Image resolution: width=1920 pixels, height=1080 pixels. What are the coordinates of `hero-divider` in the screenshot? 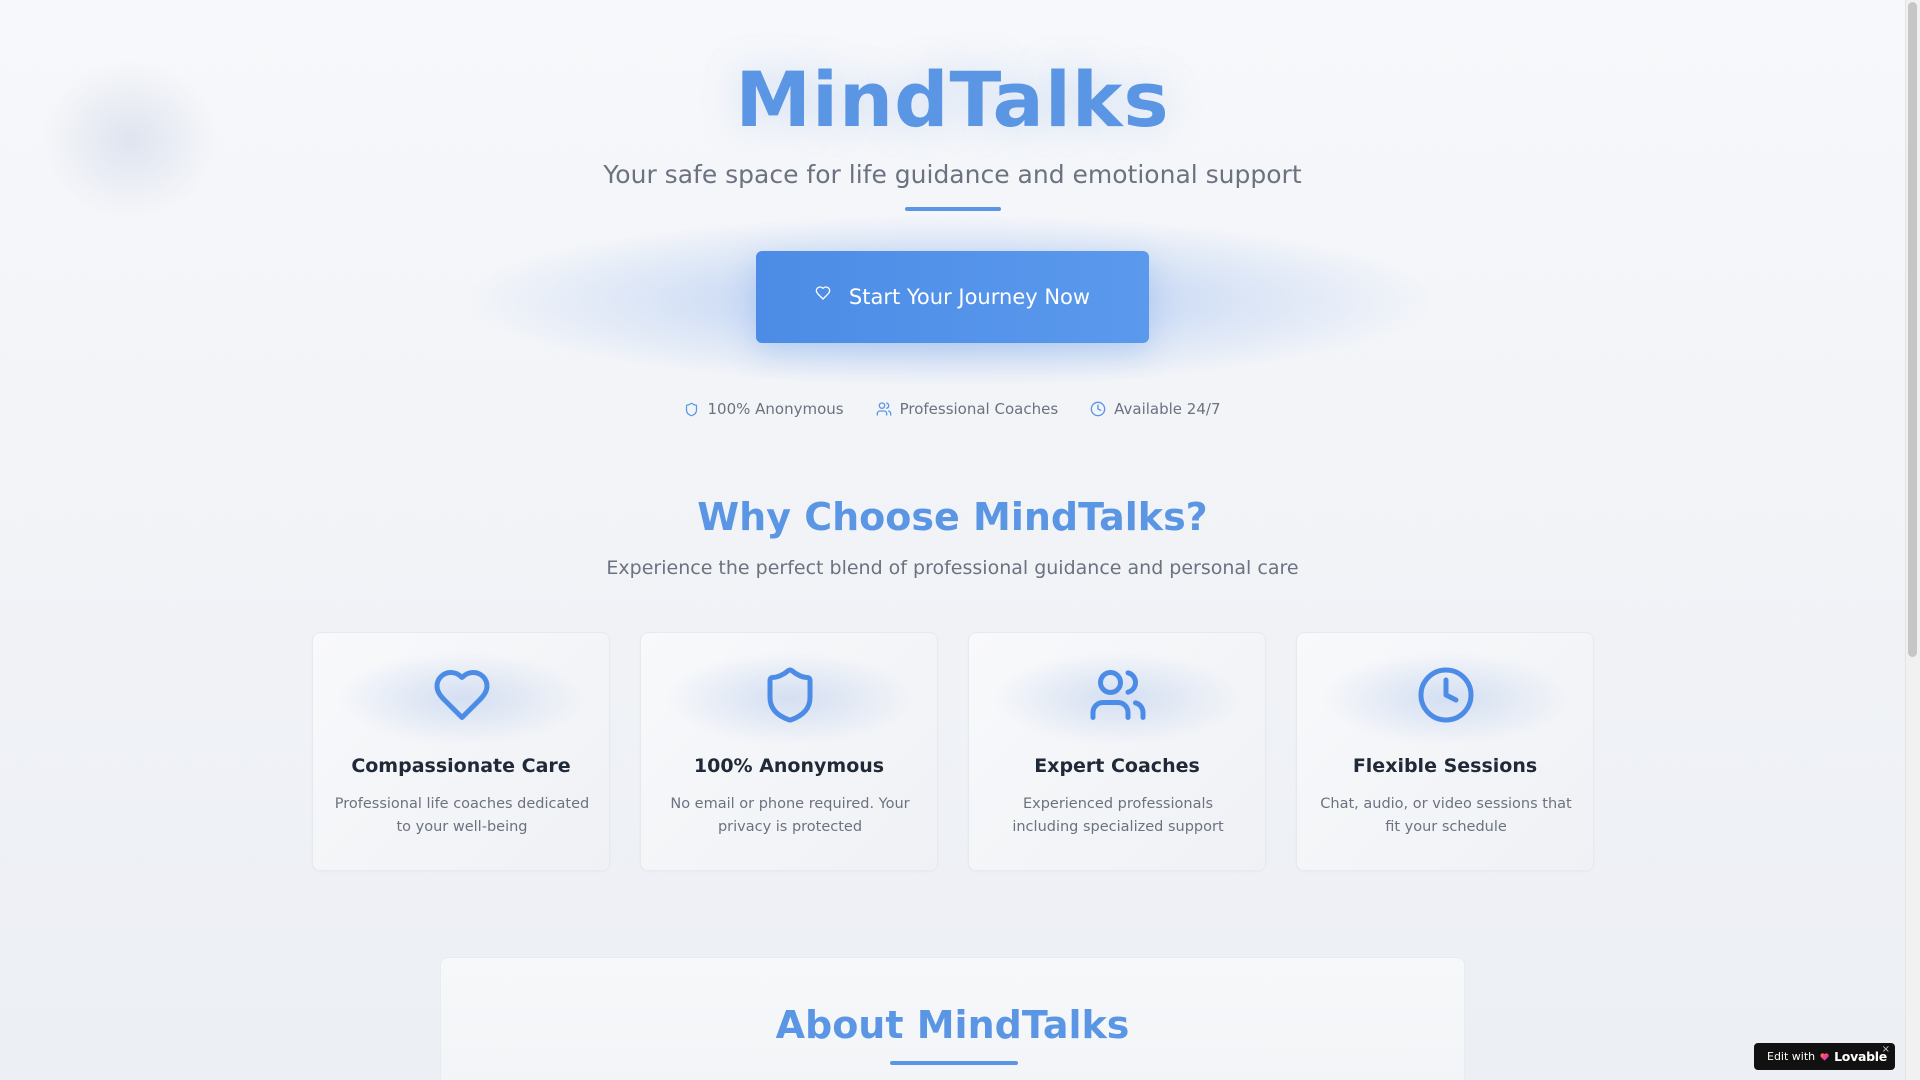 It's located at (953, 209).